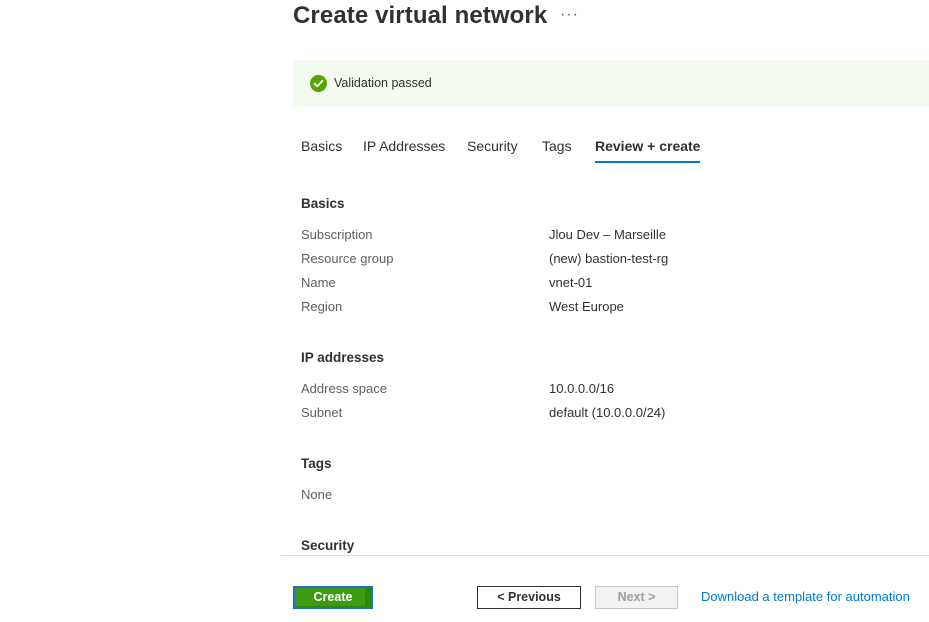 The image size is (929, 622). I want to click on next-button: Next >, so click(636, 597).